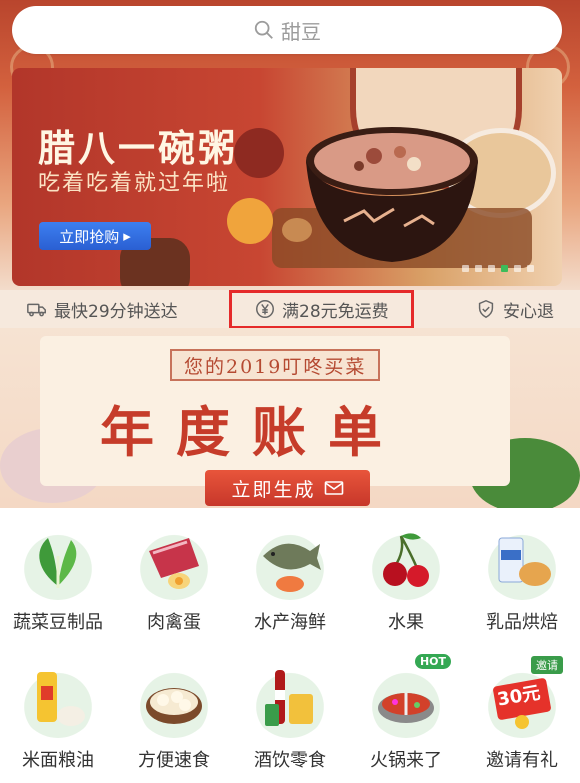 The height and width of the screenshot is (783, 580). I want to click on category-instant-food: 方便速食, so click(174, 714).